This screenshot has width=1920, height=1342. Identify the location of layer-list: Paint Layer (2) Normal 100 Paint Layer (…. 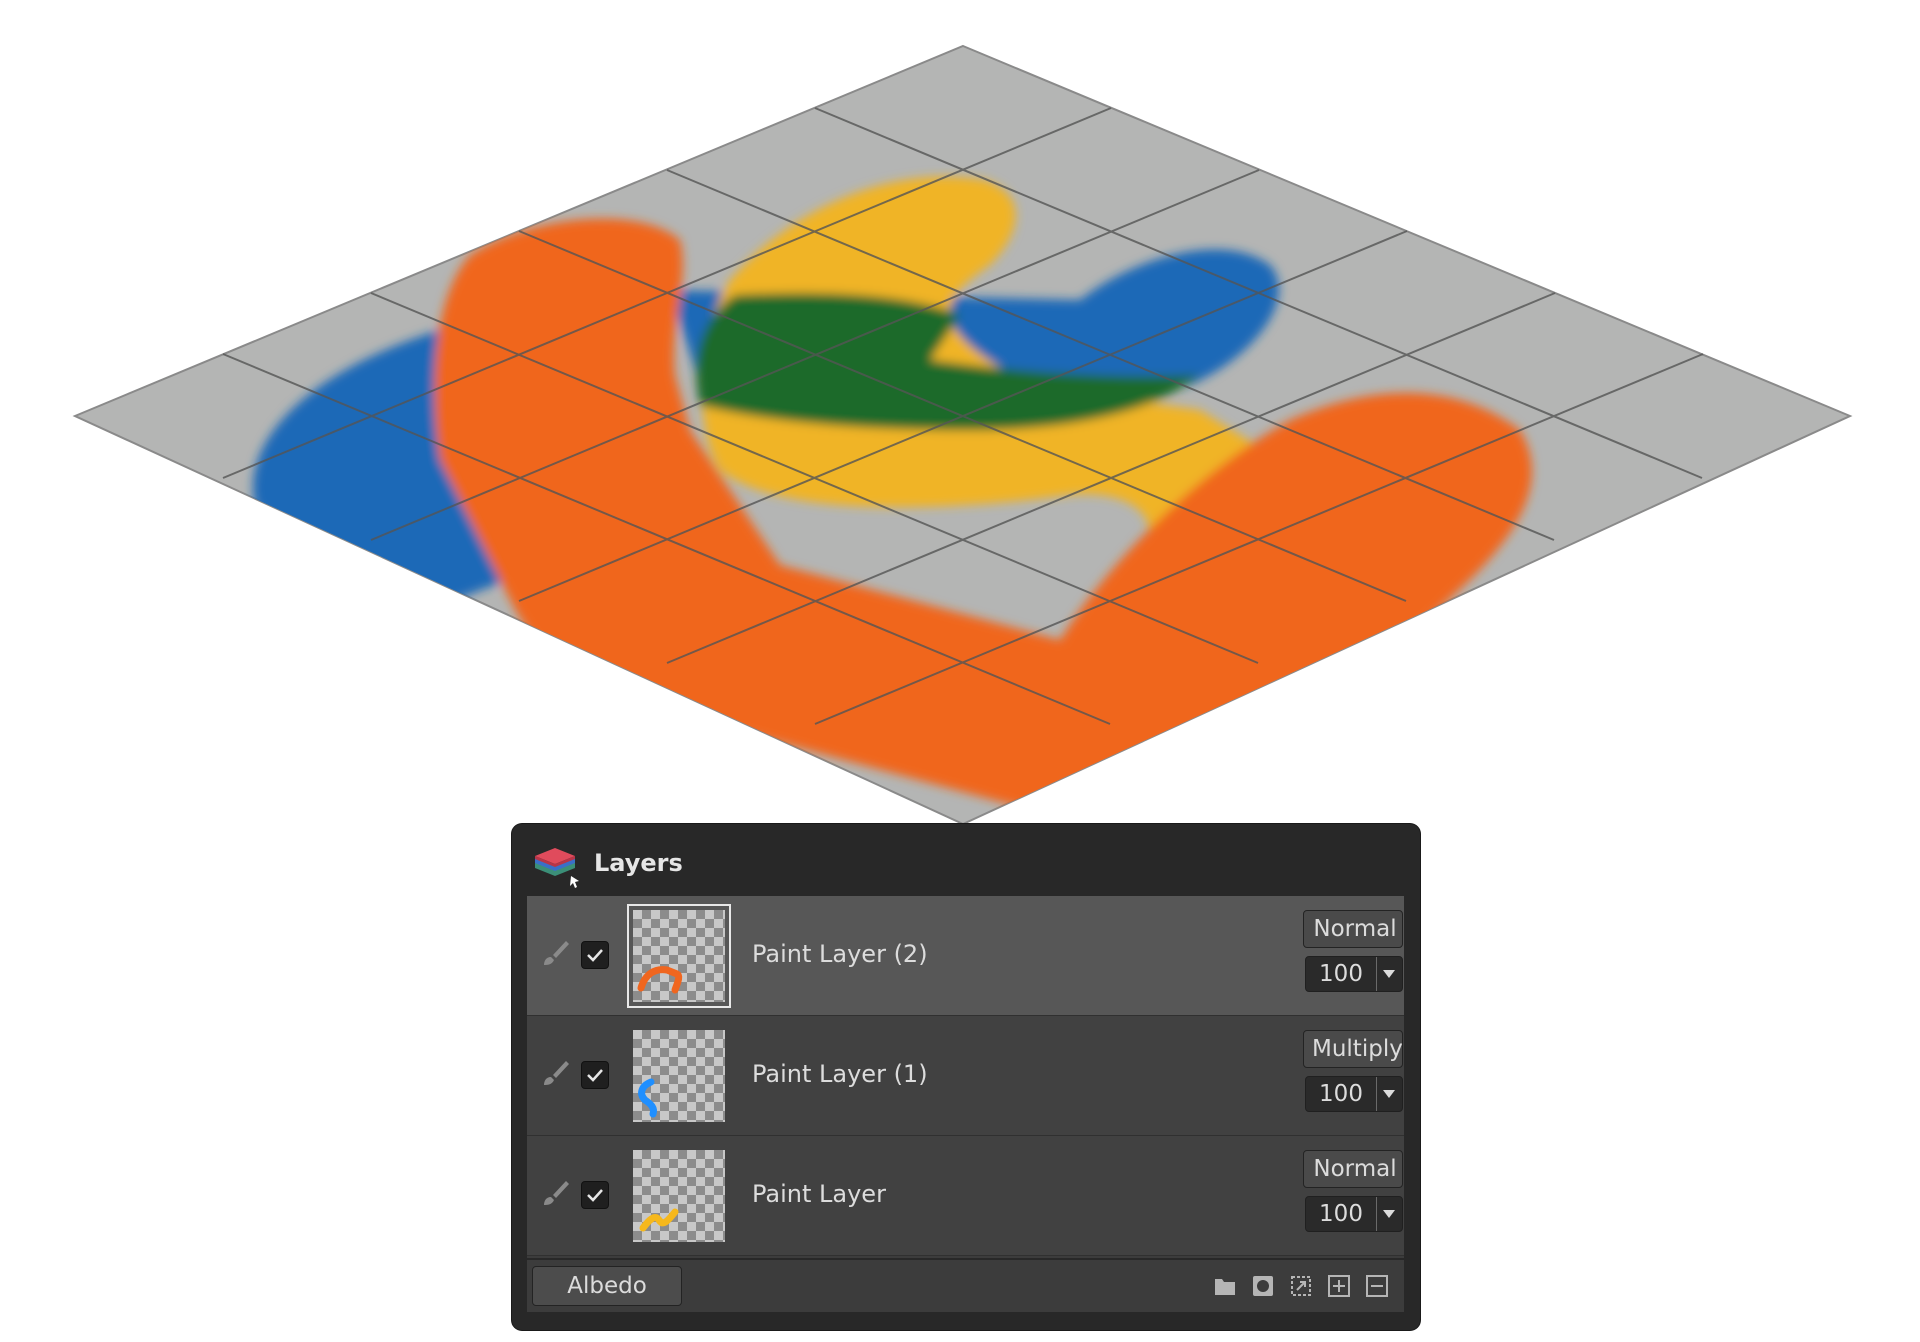
(965, 1077).